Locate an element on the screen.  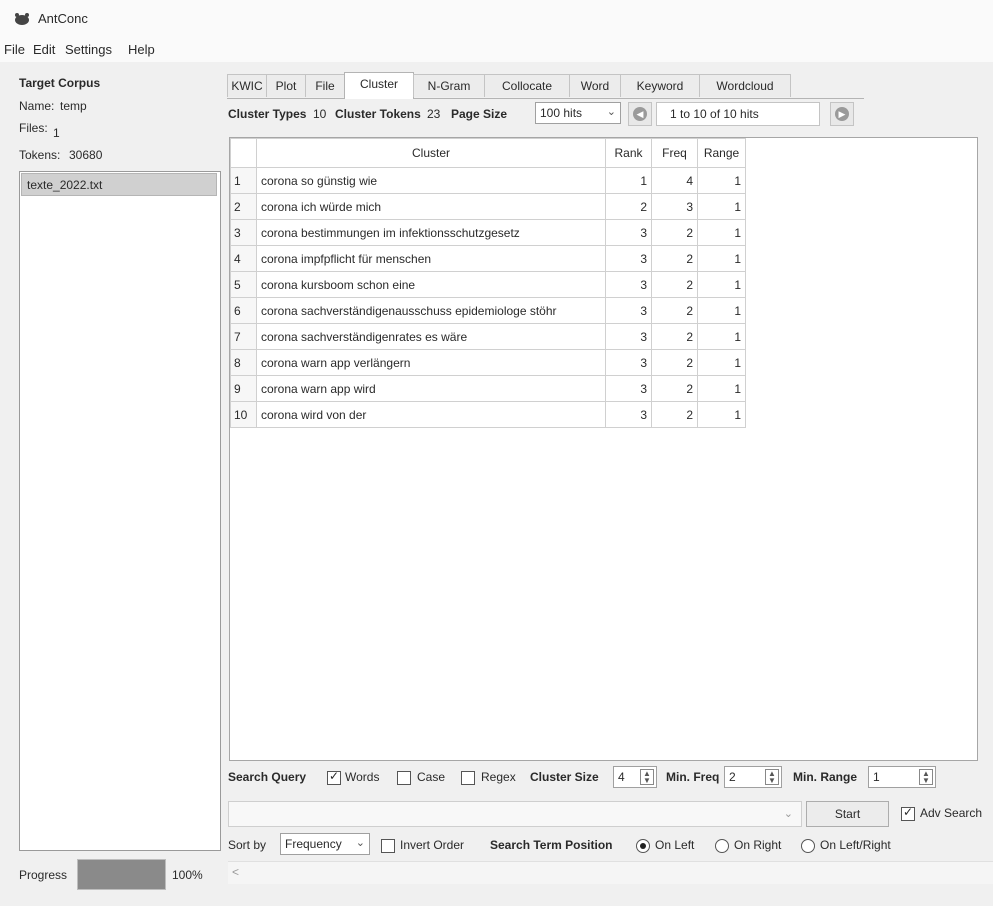
table-row: 8 corona warn app verlängern 3 2 1 is located at coordinates (488, 362).